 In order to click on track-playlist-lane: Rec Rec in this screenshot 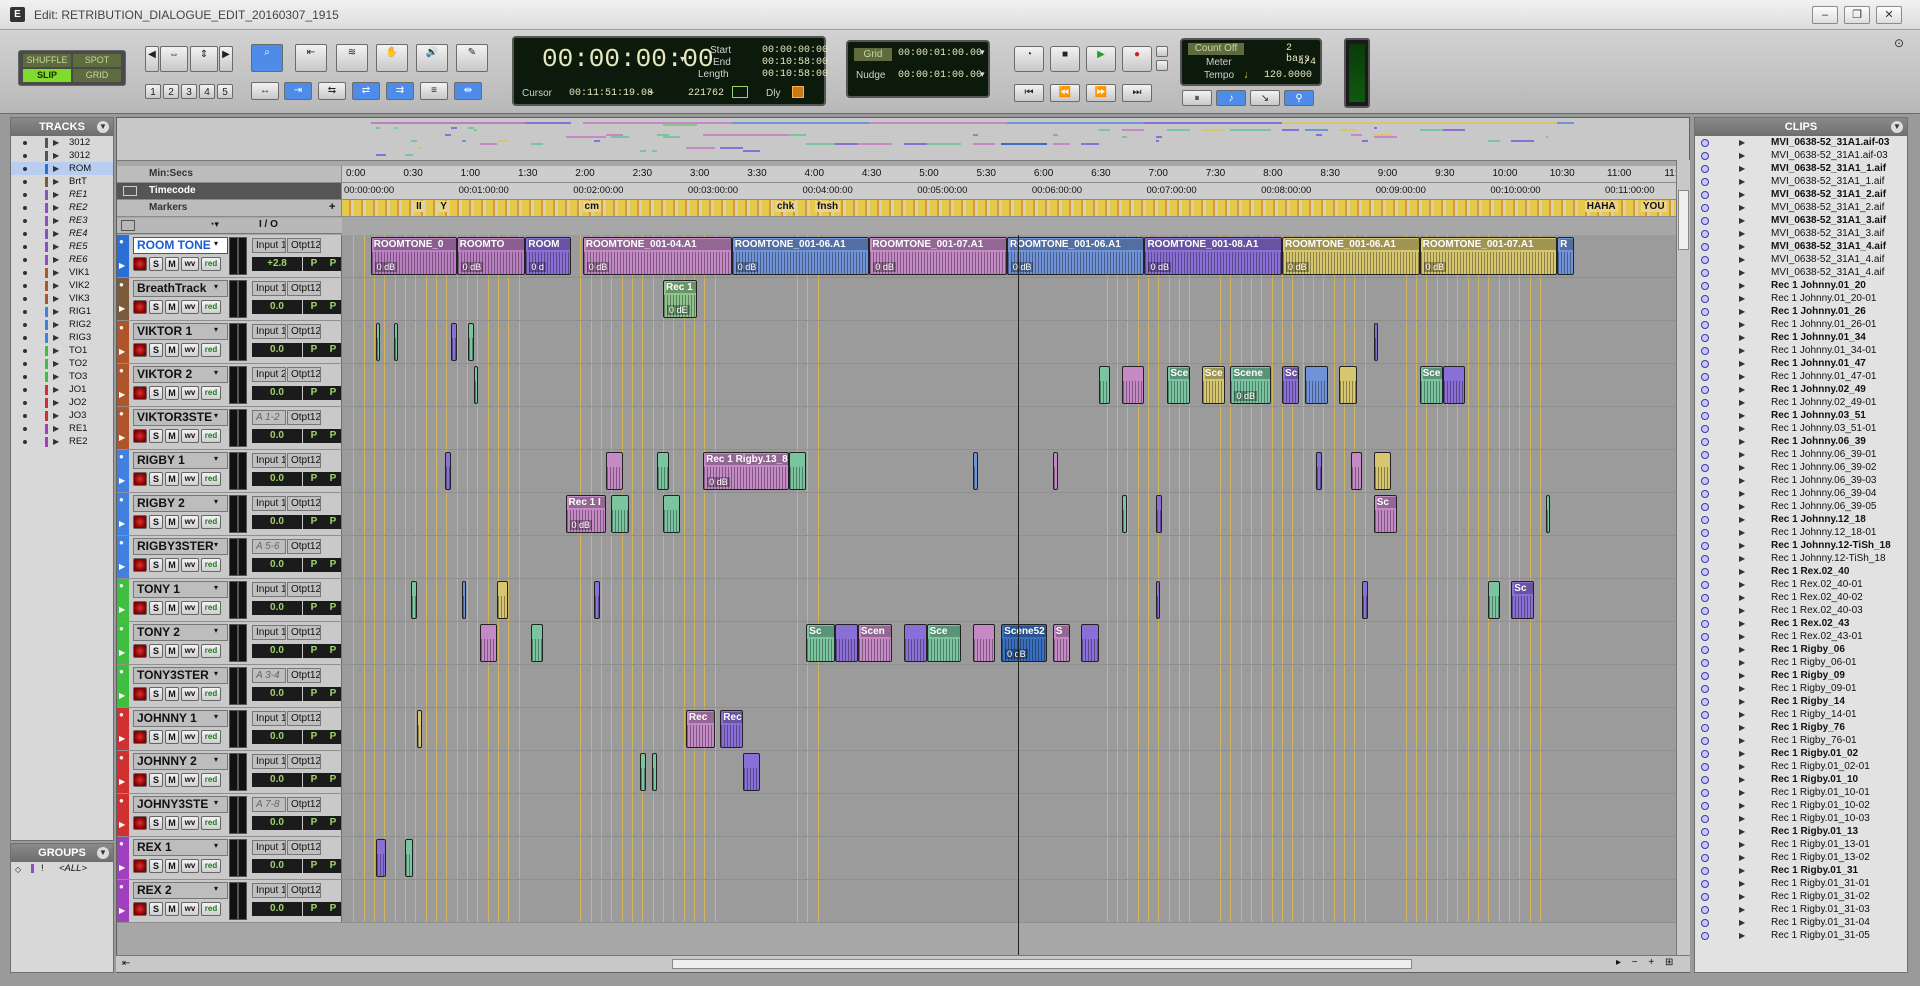, I will do `click(1015, 729)`.